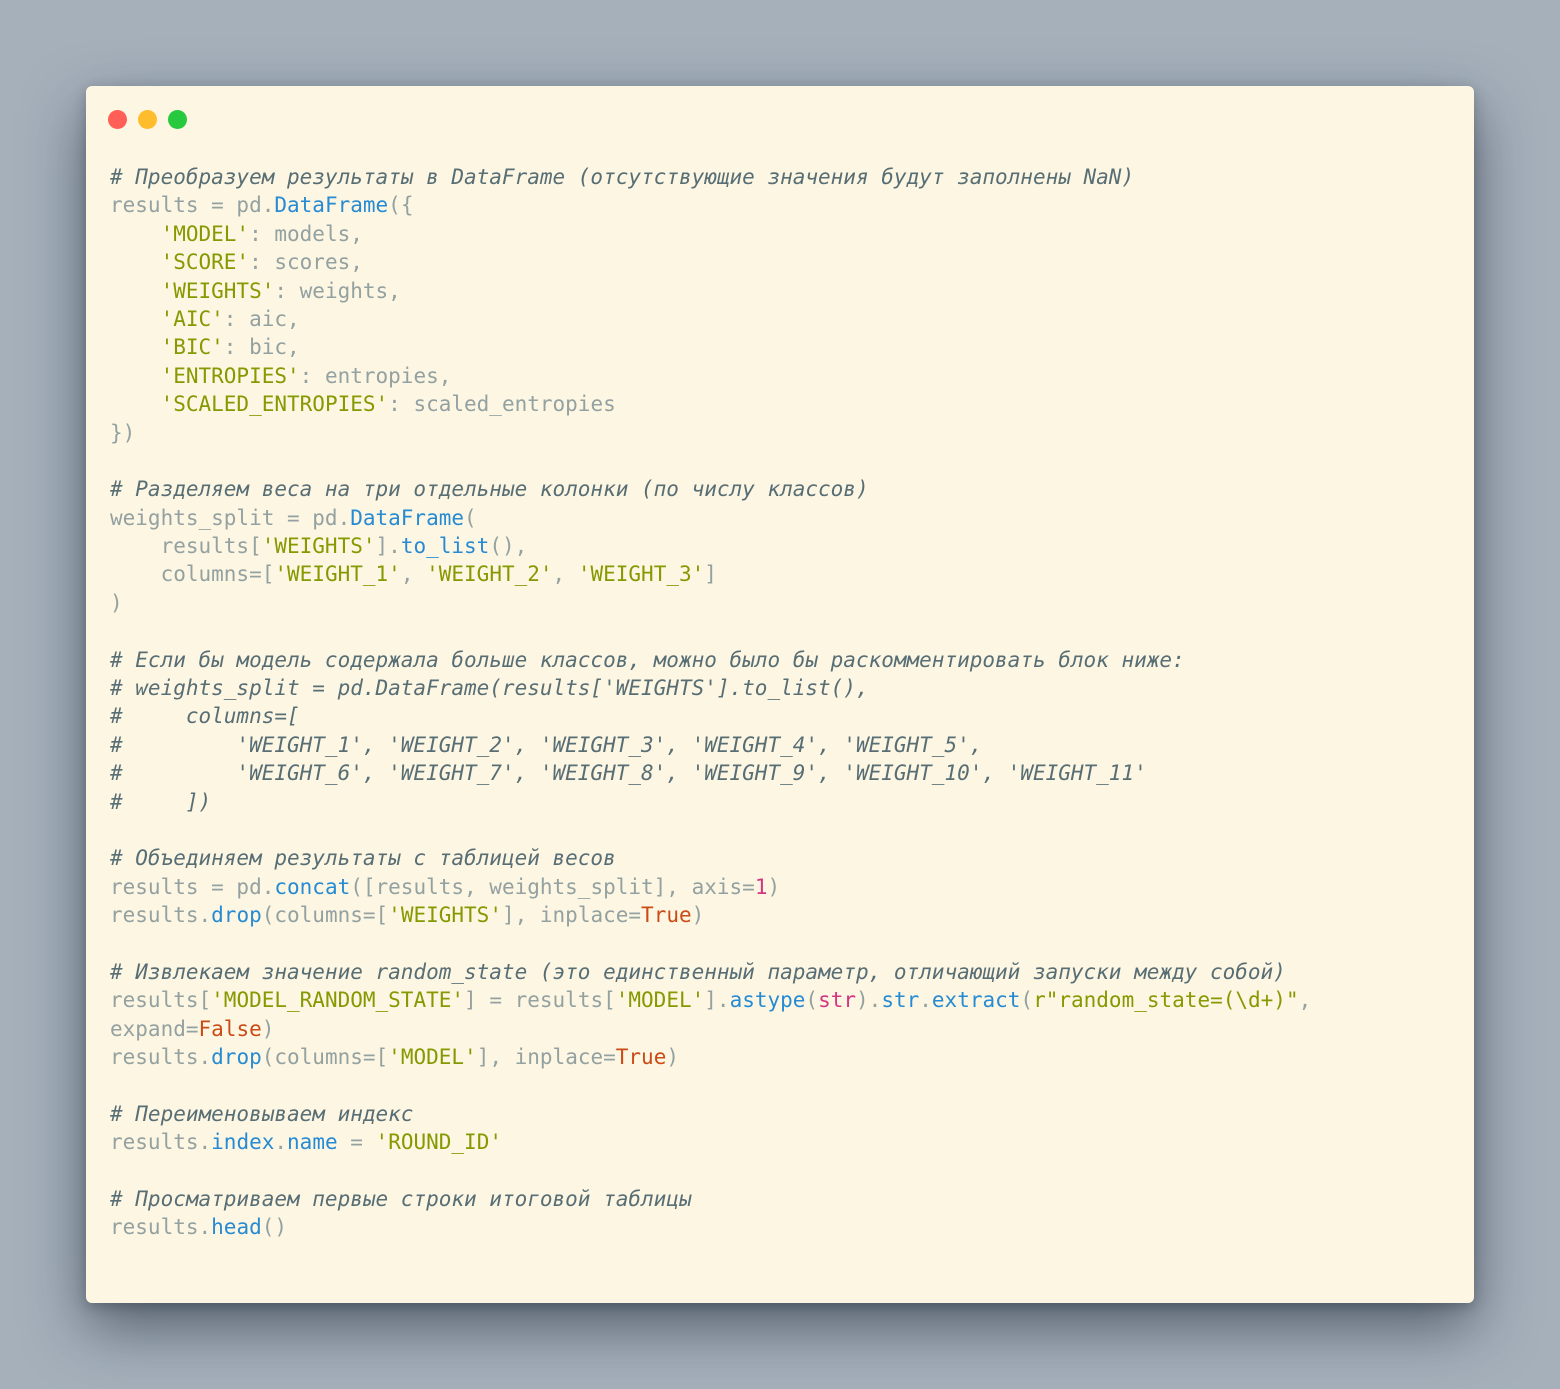  I want to click on code-line: ), so click(782, 603).